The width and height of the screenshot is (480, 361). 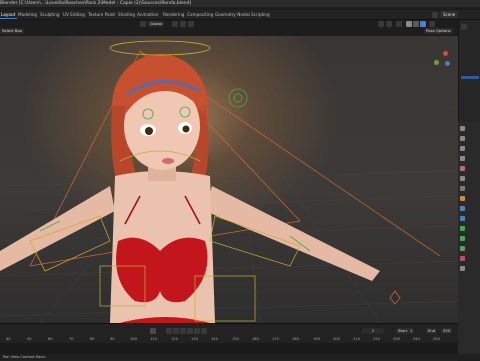 I want to click on world-props-icon, so click(x=462, y=178).